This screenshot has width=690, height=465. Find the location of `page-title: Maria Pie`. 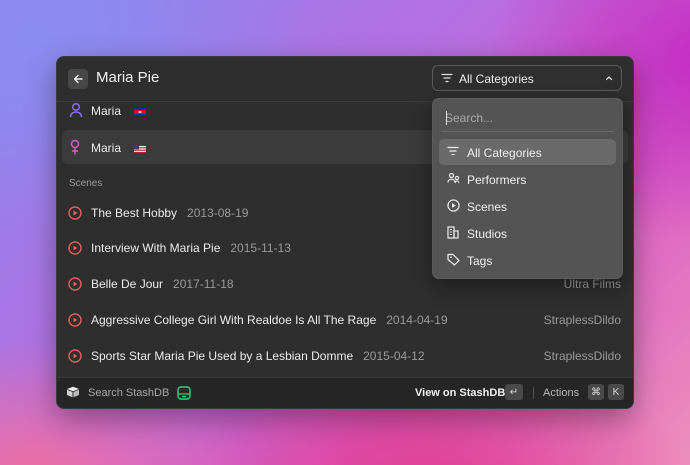

page-title: Maria Pie is located at coordinates (128, 77).